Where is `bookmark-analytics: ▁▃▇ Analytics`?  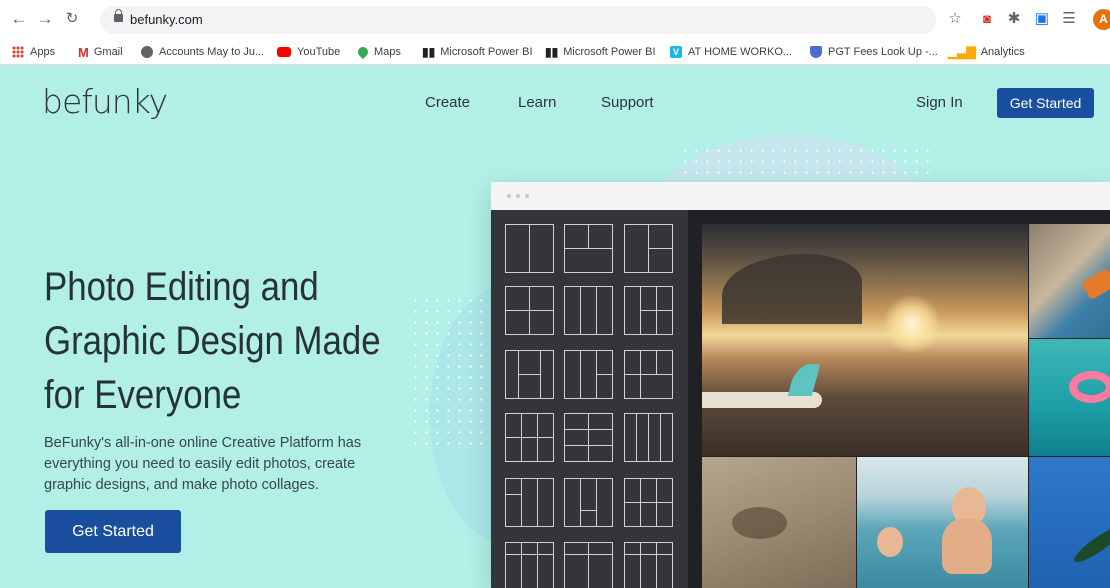 bookmark-analytics: ▁▃▇ Analytics is located at coordinates (986, 52).